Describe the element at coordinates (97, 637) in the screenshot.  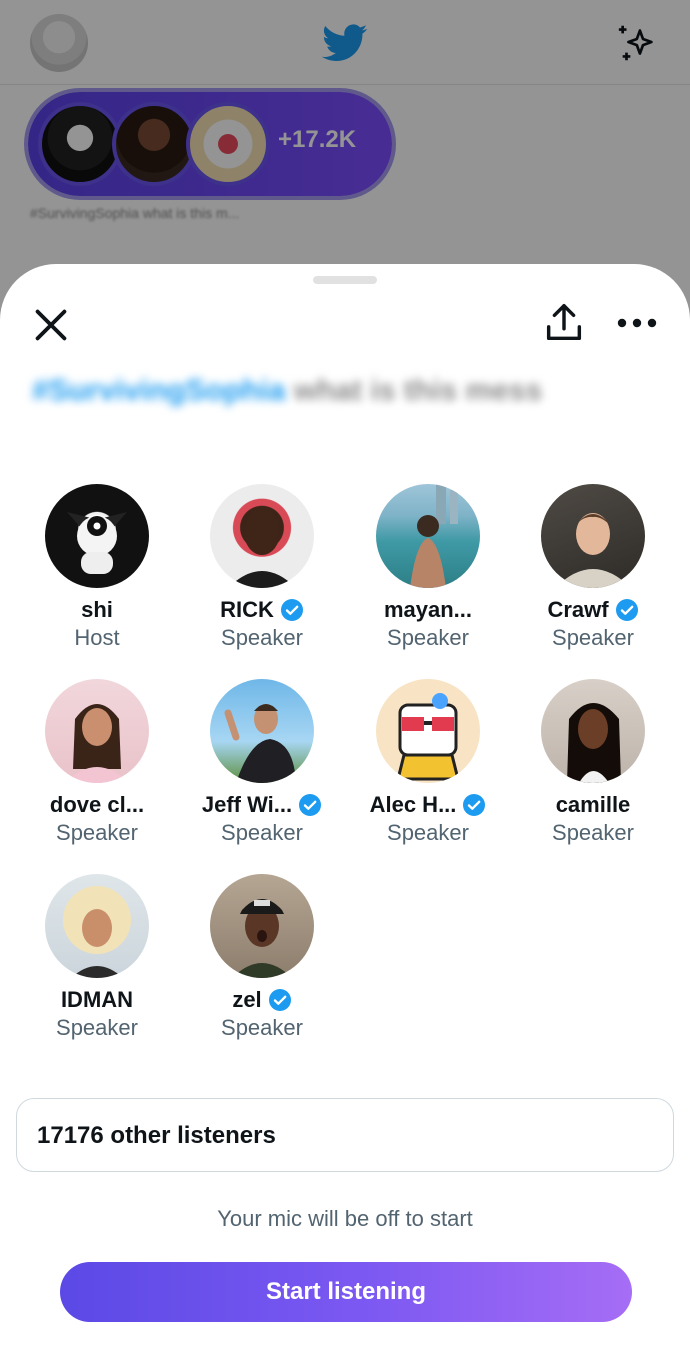
I see `participant-role: Host` at that location.